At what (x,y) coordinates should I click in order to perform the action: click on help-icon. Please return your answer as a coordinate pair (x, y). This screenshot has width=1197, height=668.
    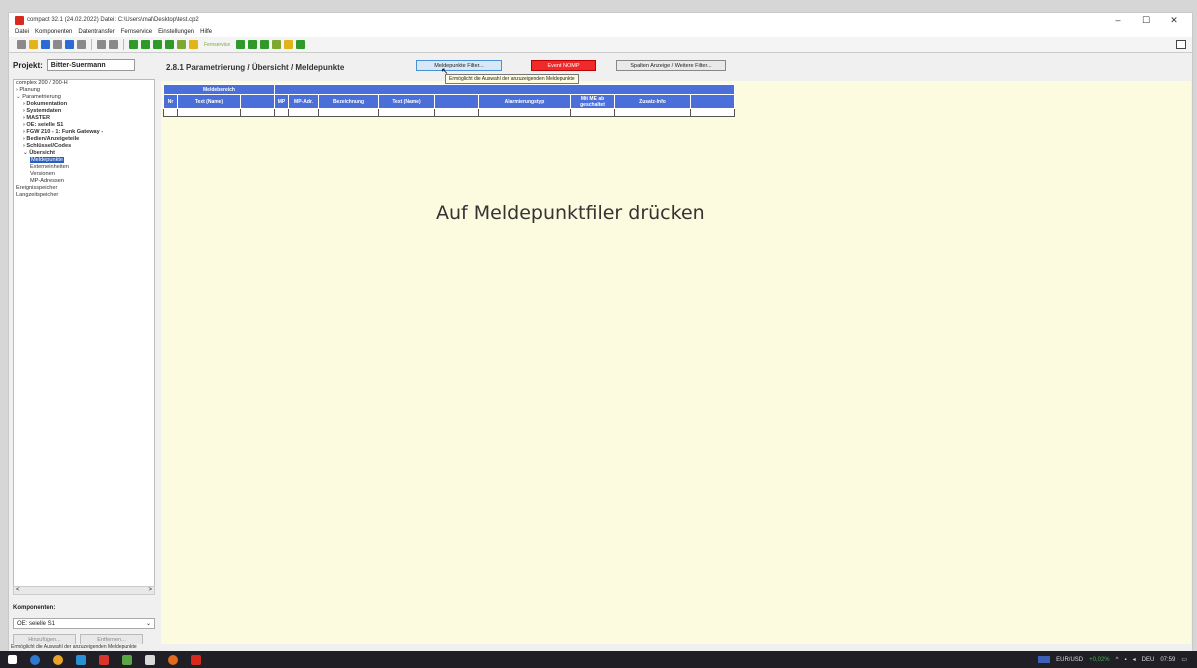
    Looking at the image, I should click on (69, 44).